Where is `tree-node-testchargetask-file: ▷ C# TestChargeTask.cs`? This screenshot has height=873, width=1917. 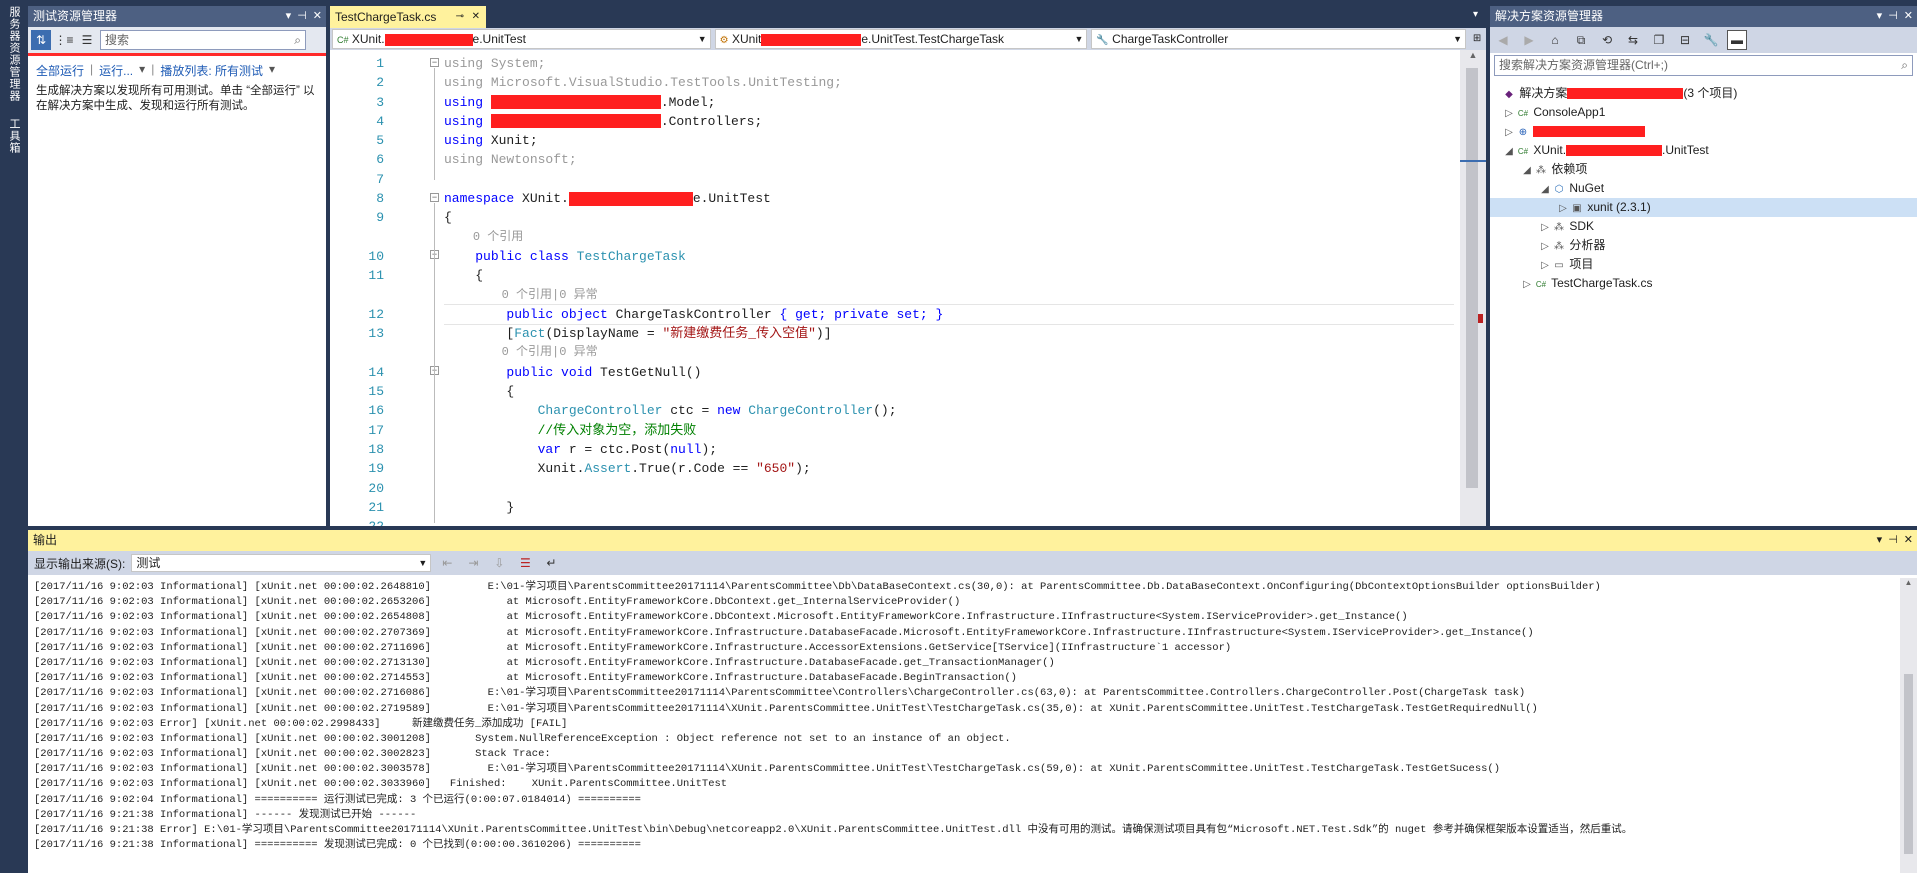
tree-node-testchargetask-file: ▷ C# TestChargeTask.cs is located at coordinates (1703, 283).